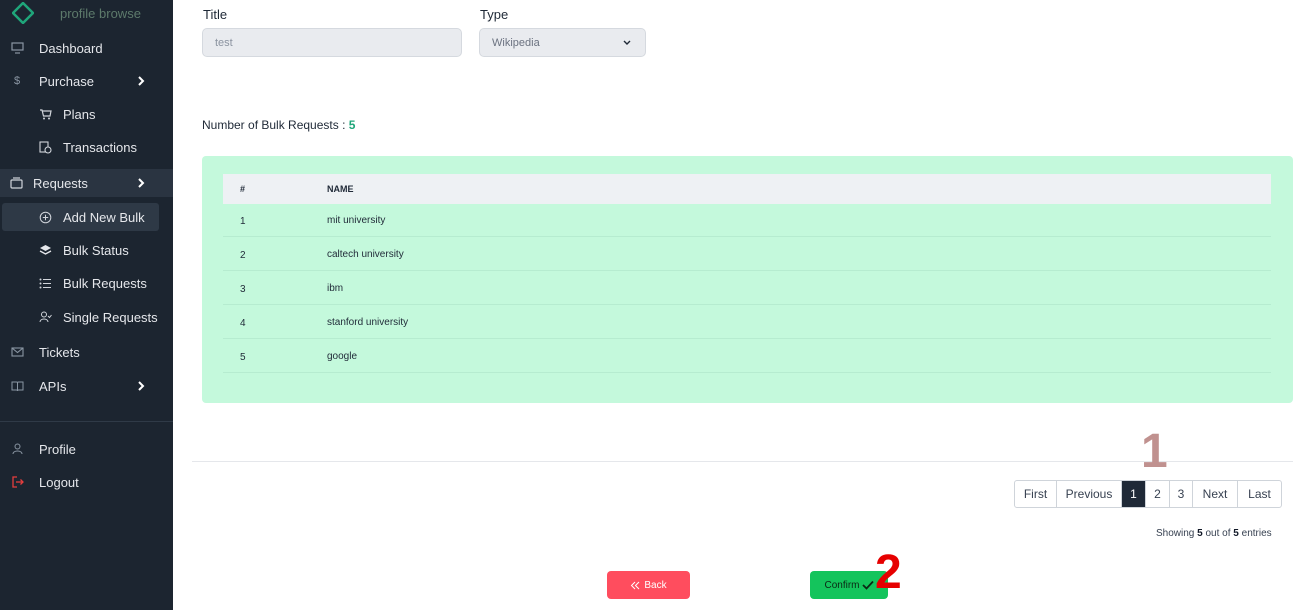 The height and width of the screenshot is (610, 1293). What do you see at coordinates (1089, 494) in the screenshot?
I see `page-previous-button: Previous` at bounding box center [1089, 494].